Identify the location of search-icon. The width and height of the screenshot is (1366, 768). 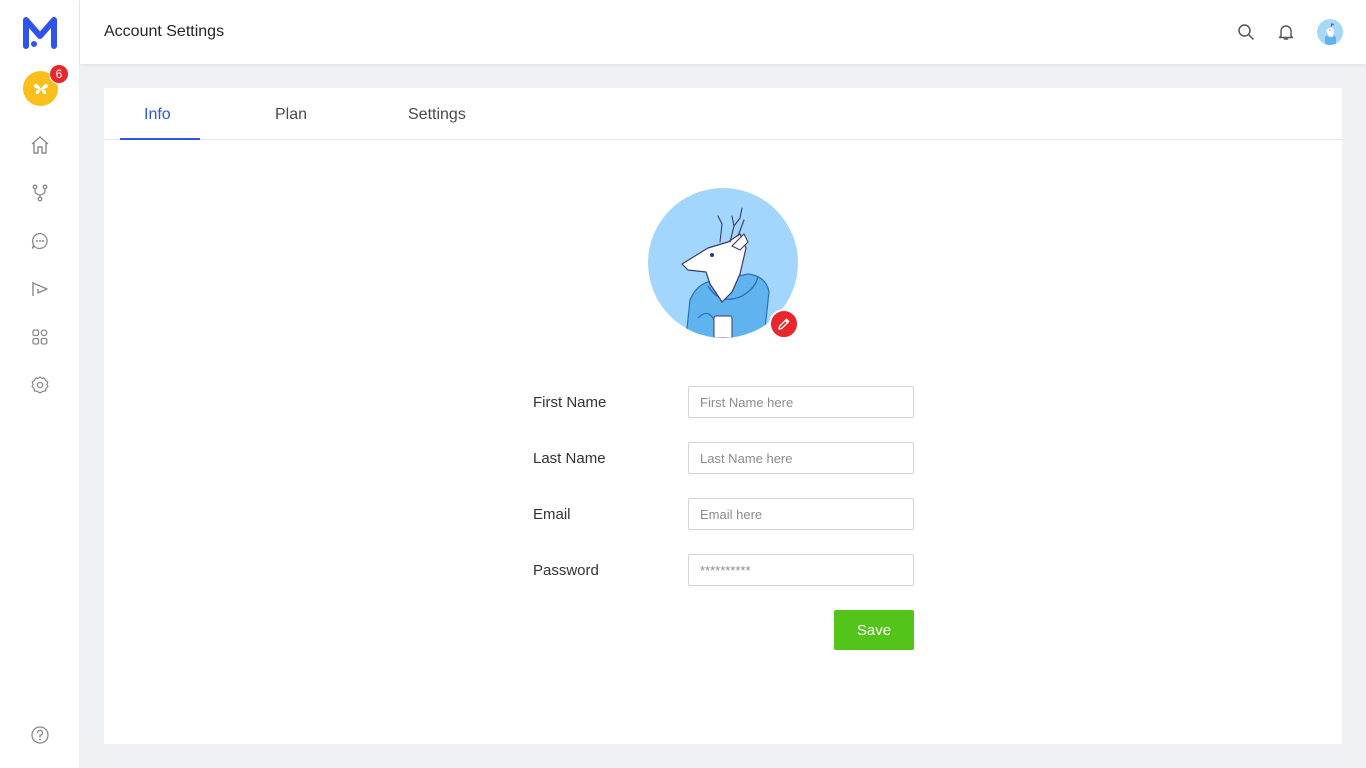
(1246, 32).